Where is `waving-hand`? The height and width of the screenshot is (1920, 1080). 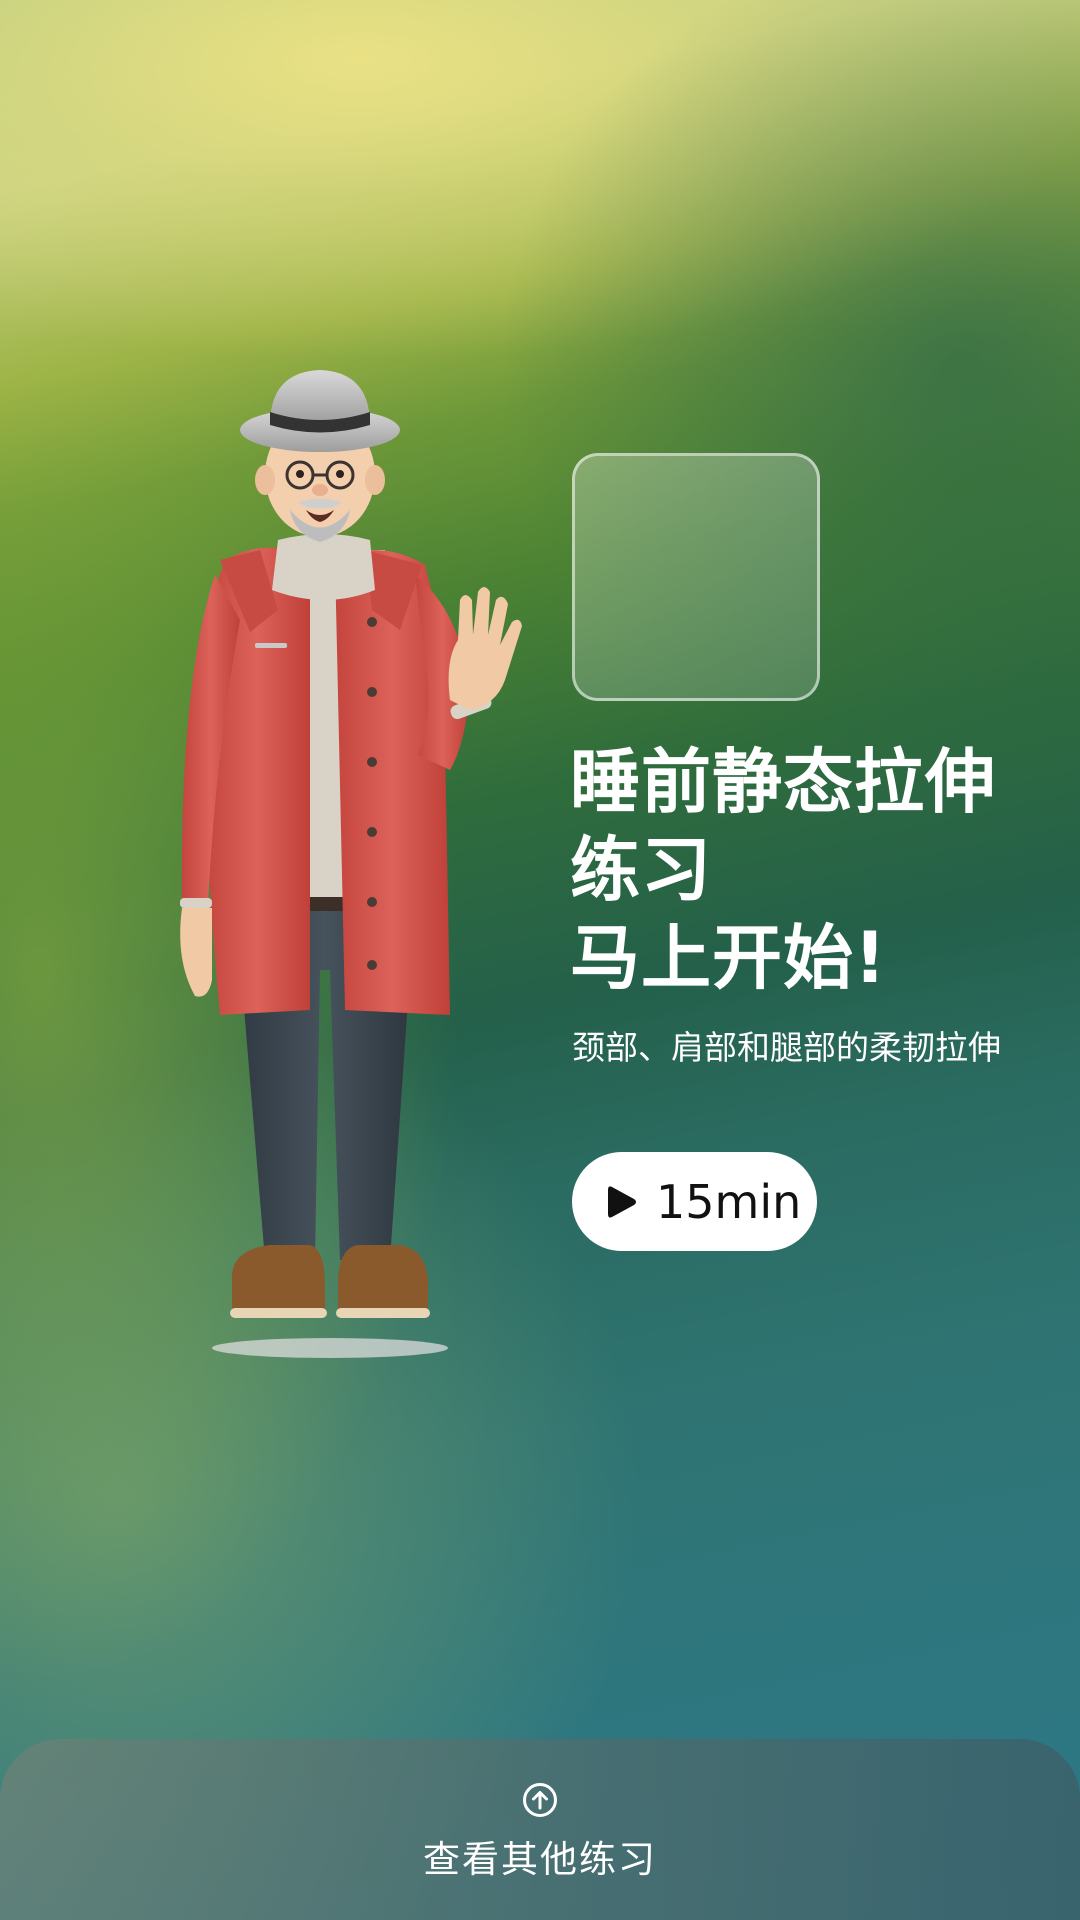 waving-hand is located at coordinates (485, 648).